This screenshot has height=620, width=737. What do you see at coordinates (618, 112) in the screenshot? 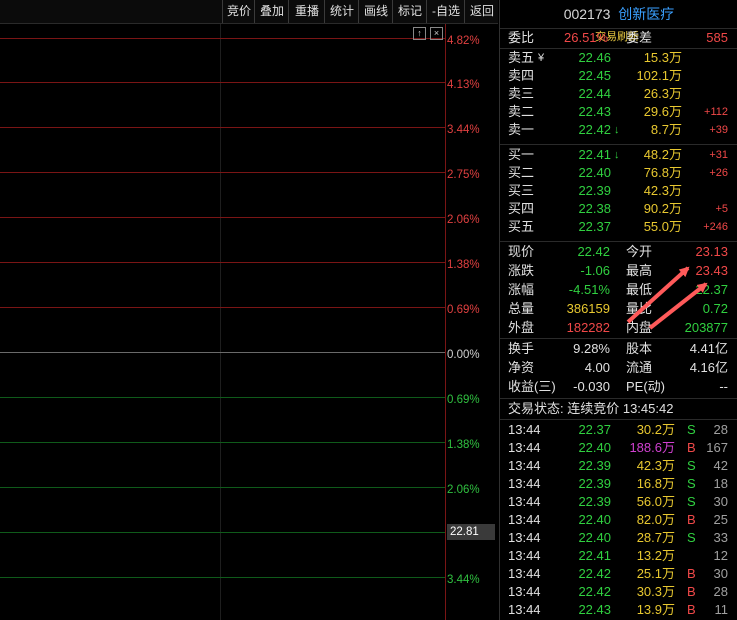
I see `ask-row: 卖二 22.43 29.6万 +112` at bounding box center [618, 112].